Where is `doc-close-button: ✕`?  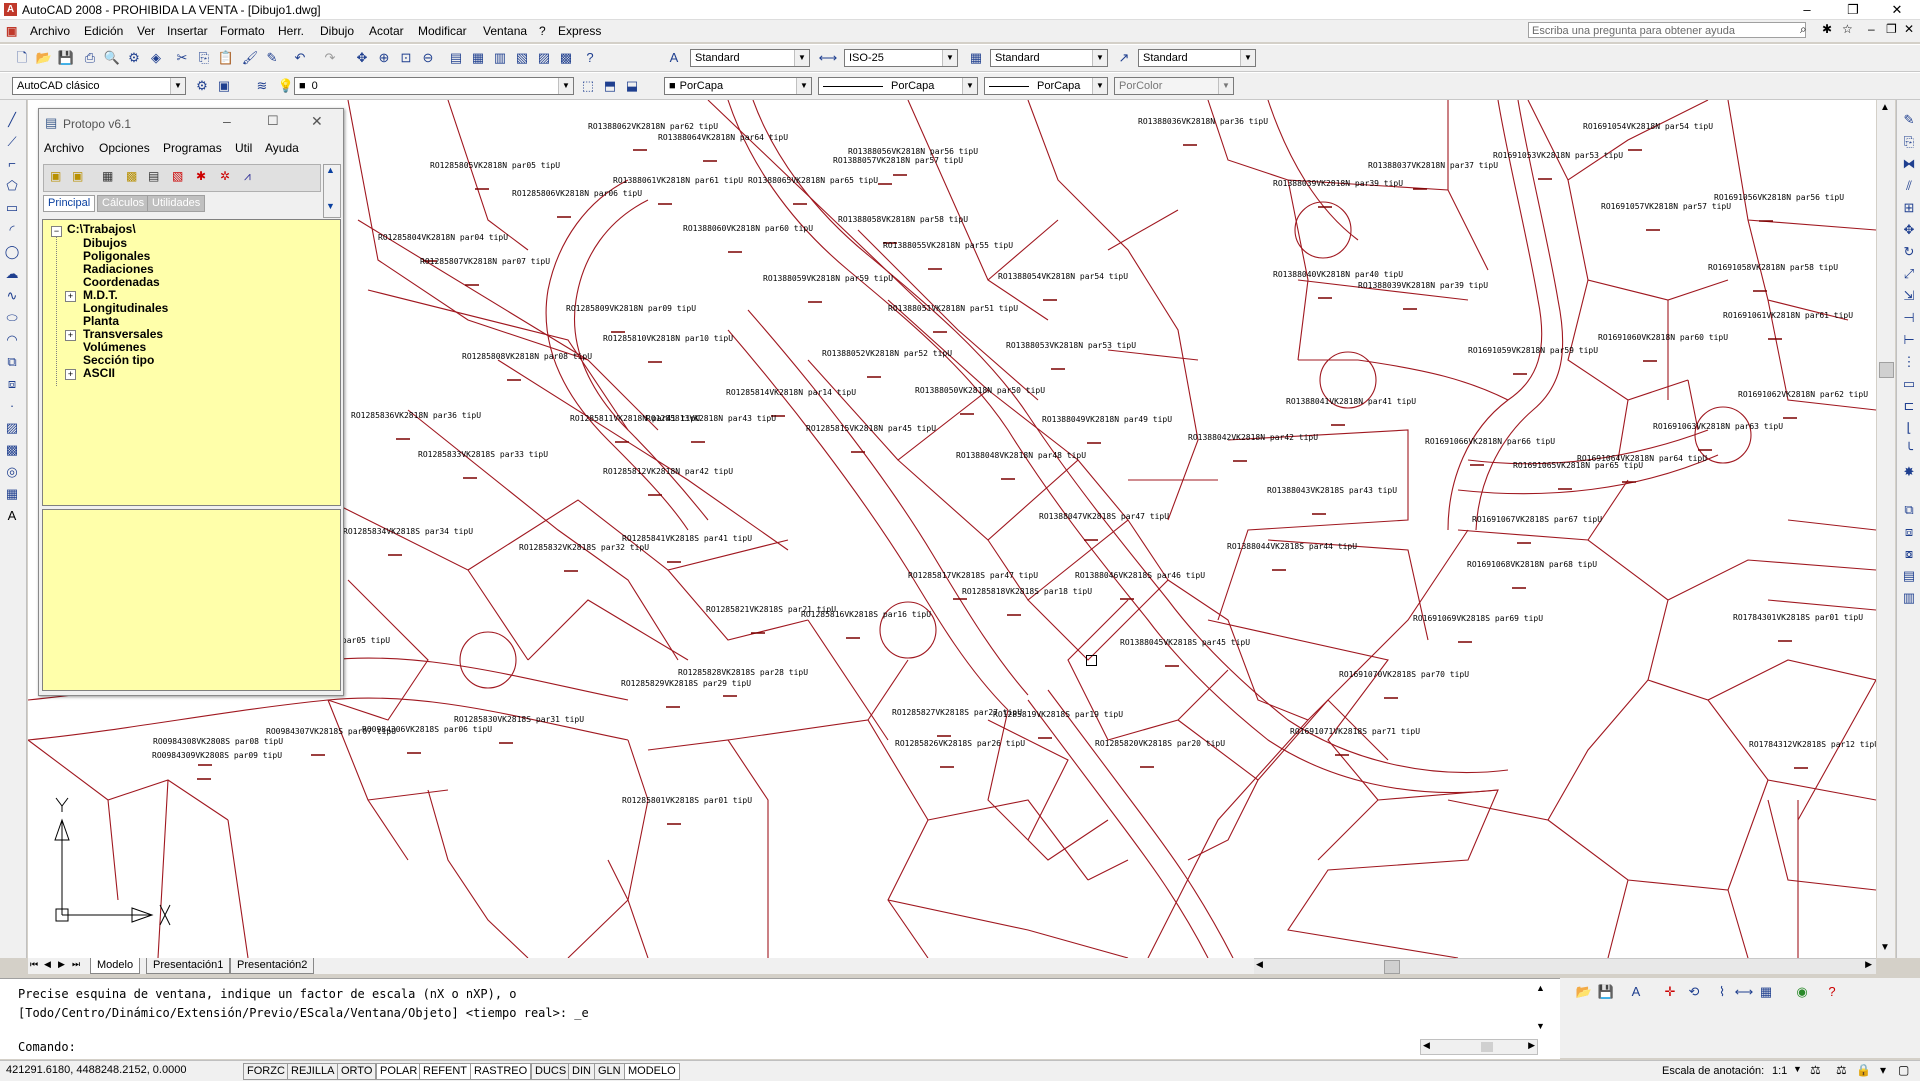 doc-close-button: ✕ is located at coordinates (1909, 29).